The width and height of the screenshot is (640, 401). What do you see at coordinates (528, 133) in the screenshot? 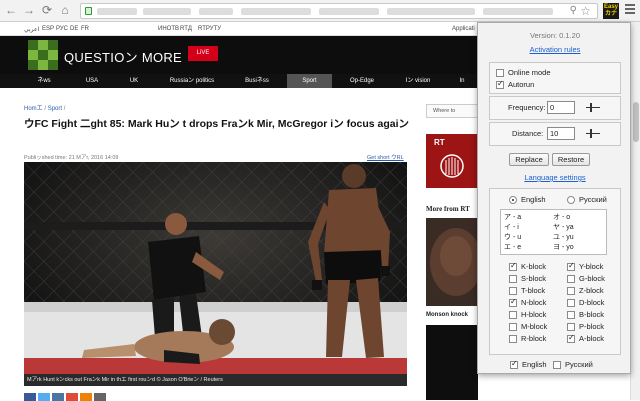
I see `distance-label: Distance:` at bounding box center [528, 133].